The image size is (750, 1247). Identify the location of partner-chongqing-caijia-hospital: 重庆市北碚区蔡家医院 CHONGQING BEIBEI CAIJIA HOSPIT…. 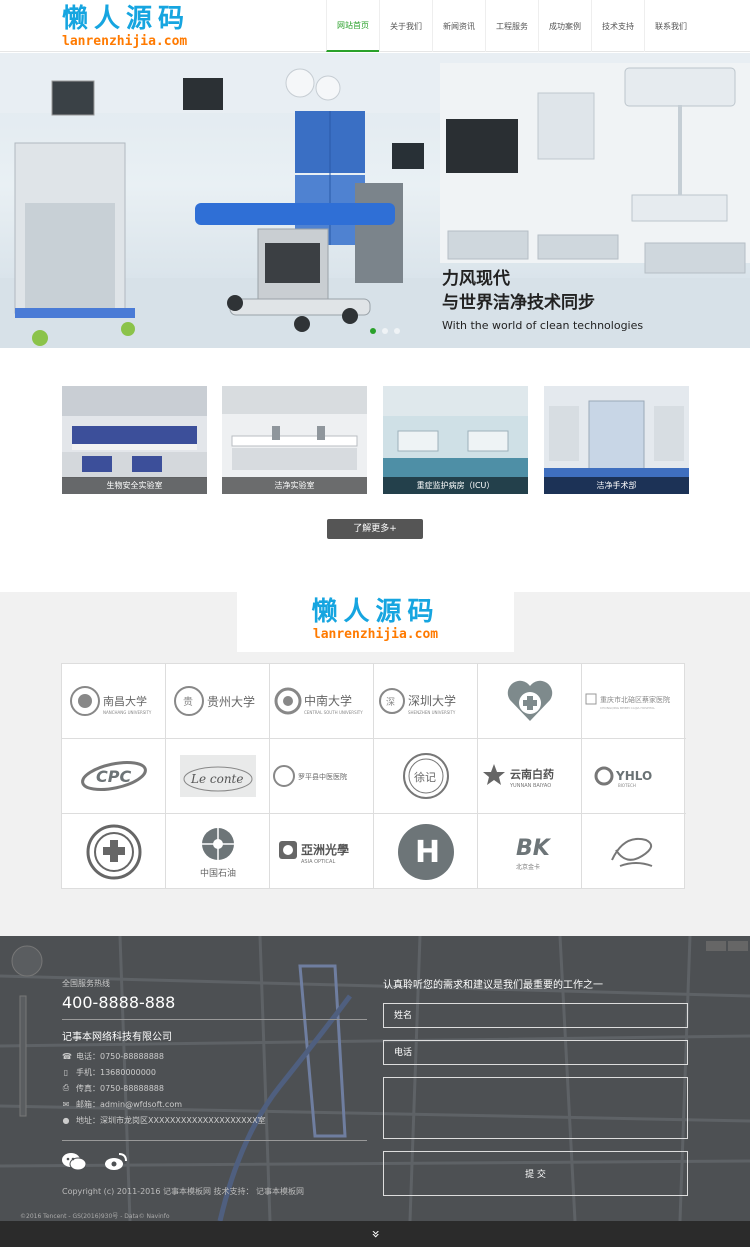
(634, 701).